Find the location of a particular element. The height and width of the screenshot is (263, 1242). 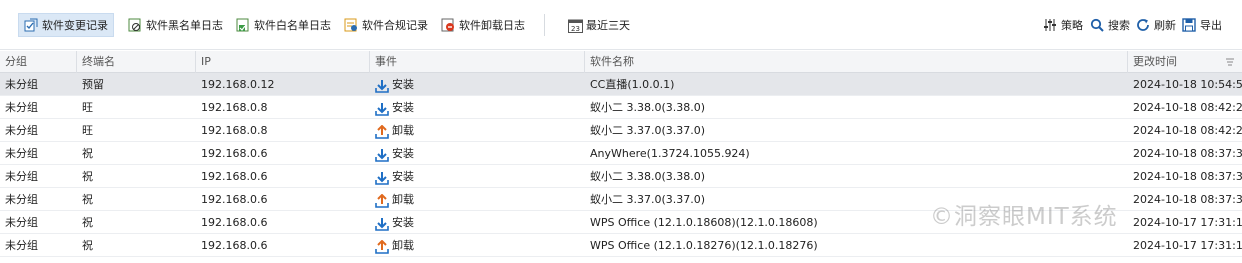

whitelist-icon is located at coordinates (243, 25).